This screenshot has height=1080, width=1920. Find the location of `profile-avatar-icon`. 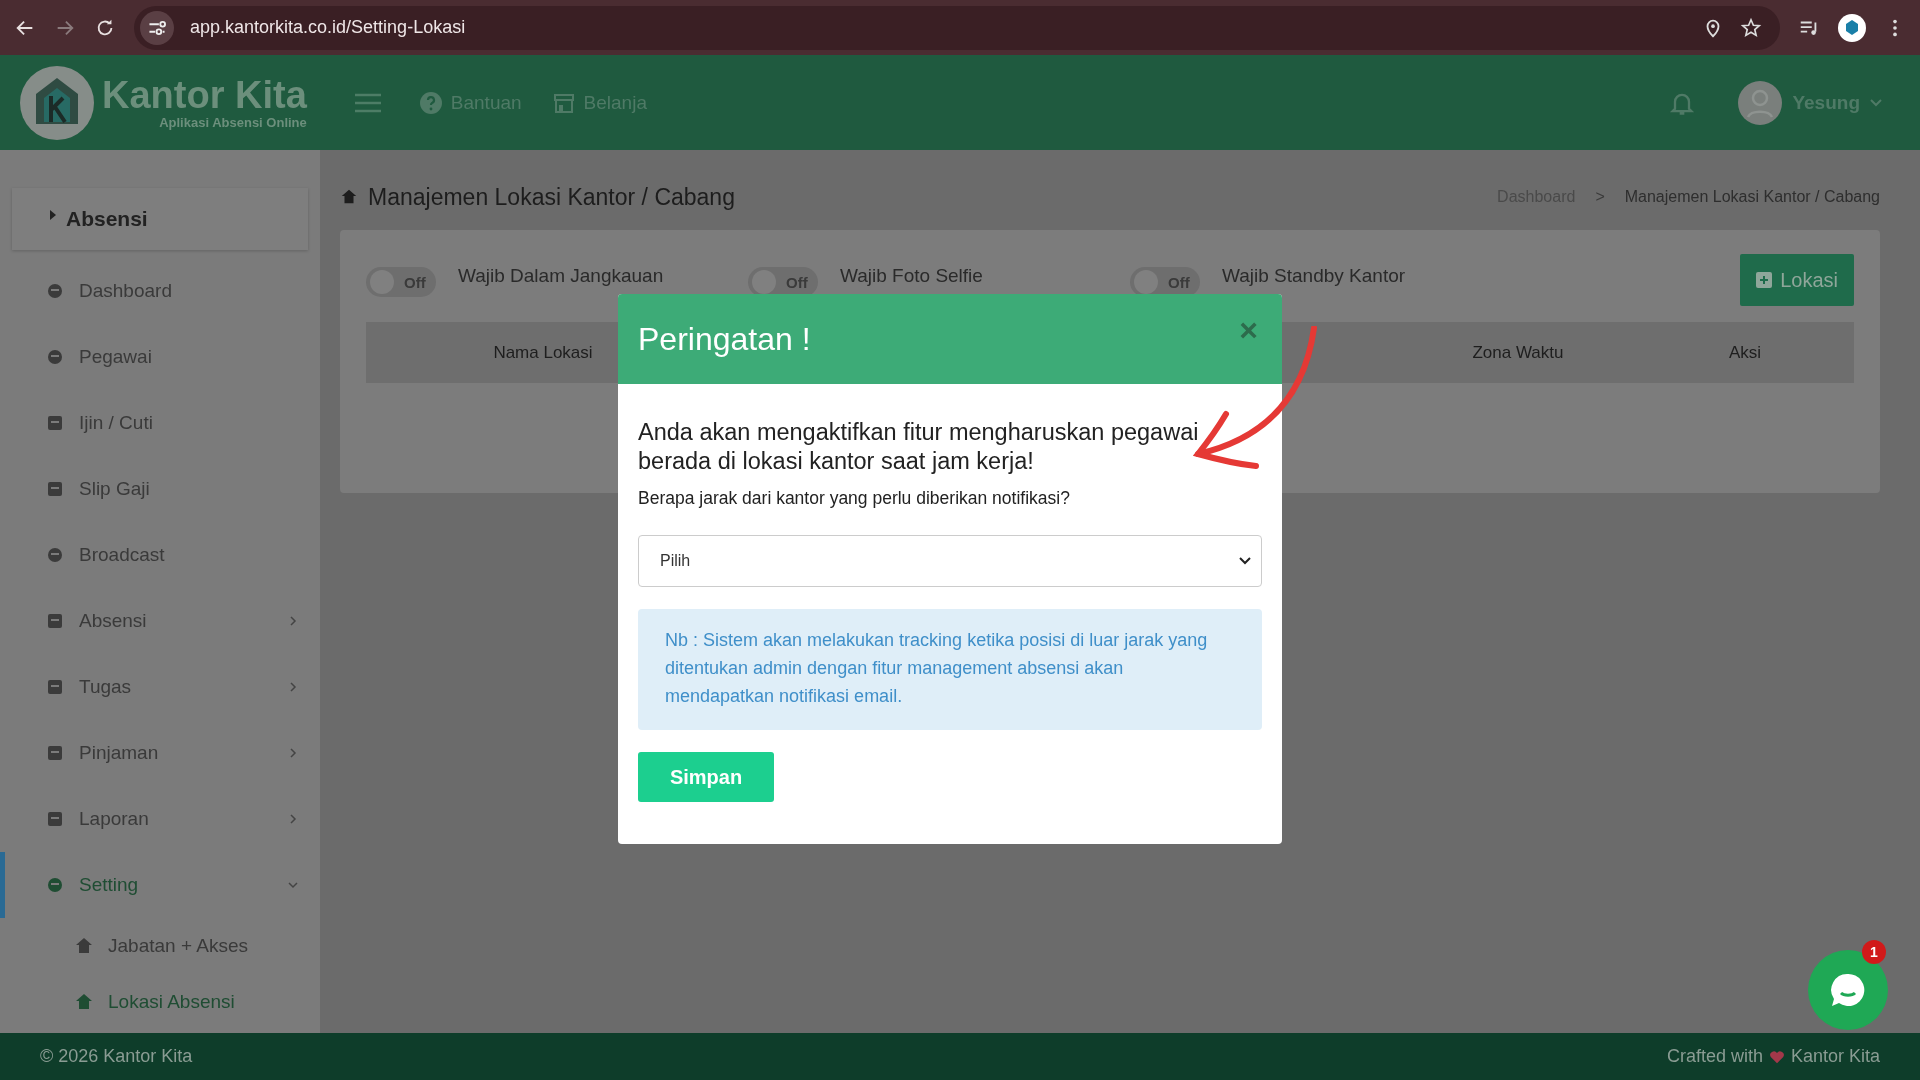

profile-avatar-icon is located at coordinates (1852, 27).